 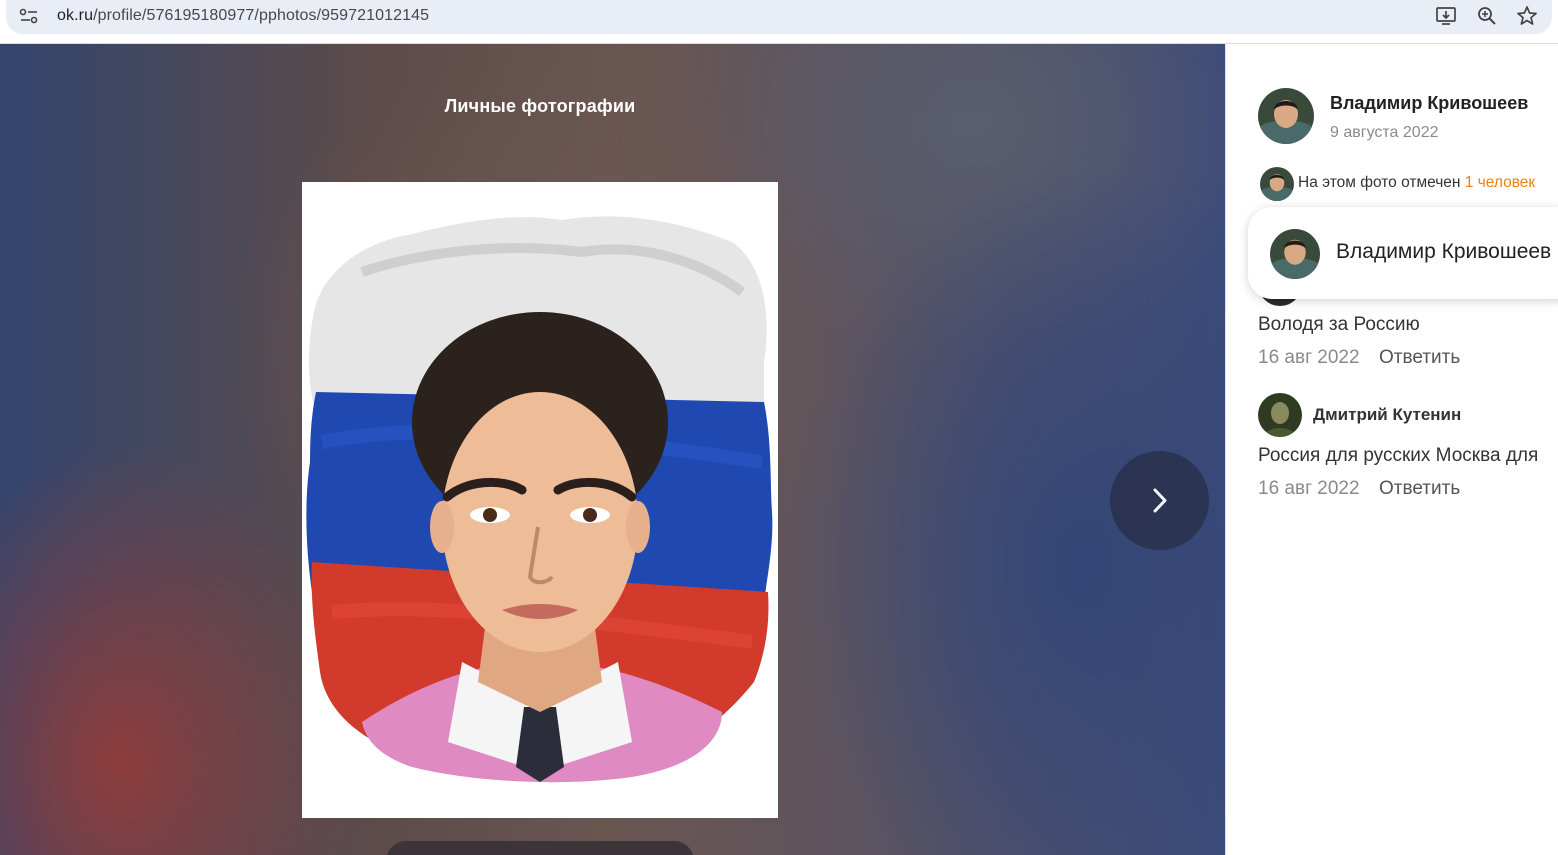 What do you see at coordinates (1387, 415) in the screenshot?
I see `commenter-name: Дмитрий Кутенин` at bounding box center [1387, 415].